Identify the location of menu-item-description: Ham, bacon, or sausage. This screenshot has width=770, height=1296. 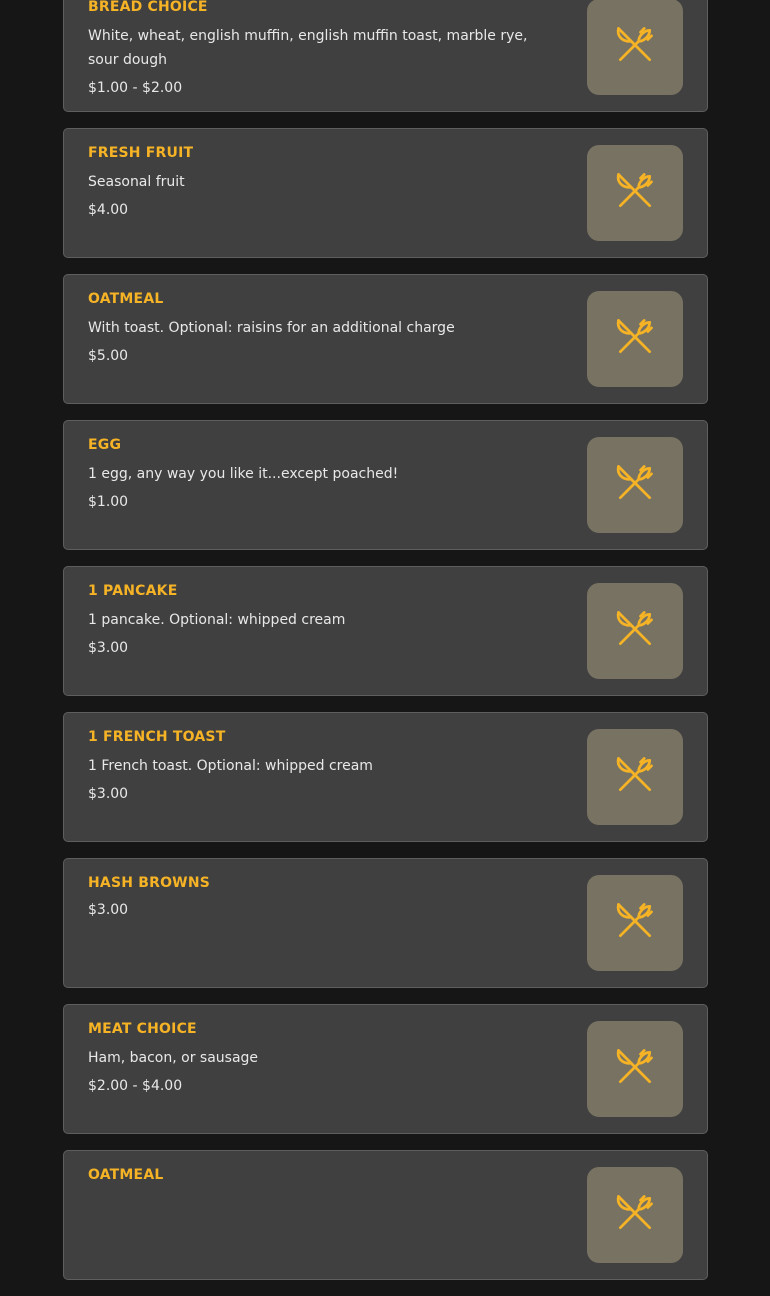
(173, 1058).